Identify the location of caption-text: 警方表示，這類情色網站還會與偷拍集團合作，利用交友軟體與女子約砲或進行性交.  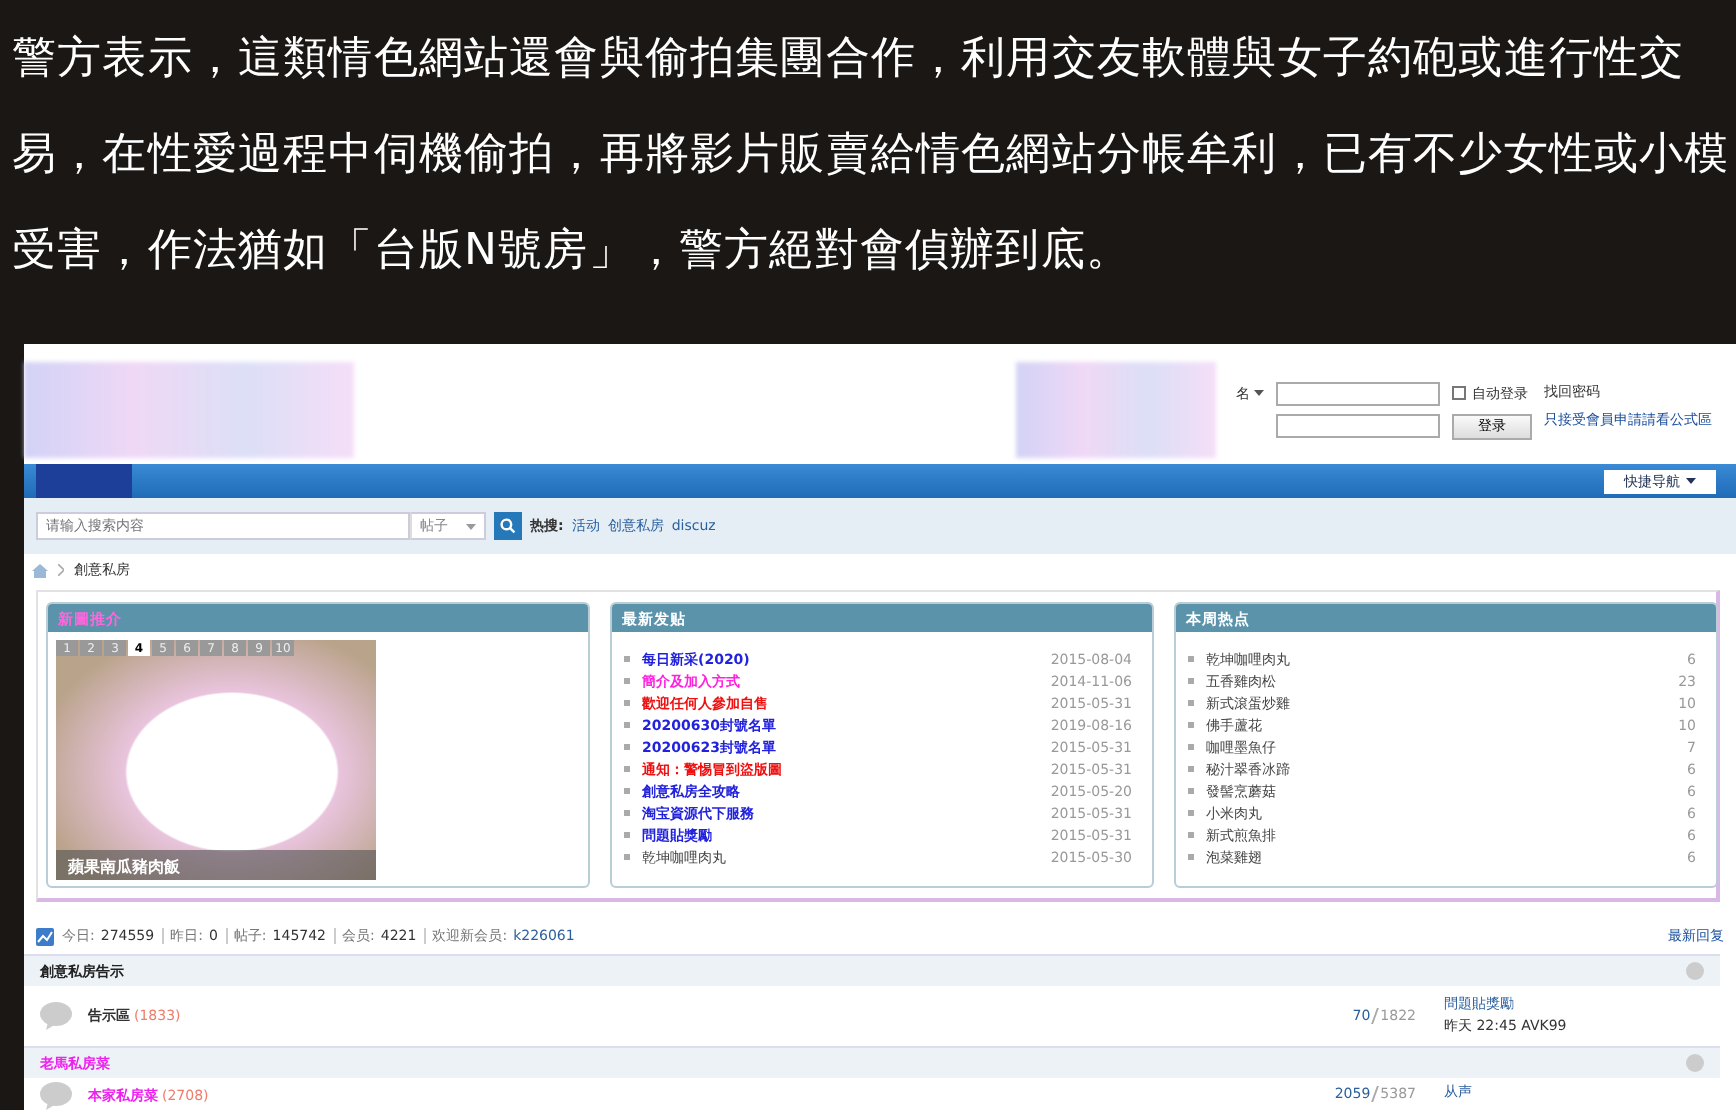
(849, 60).